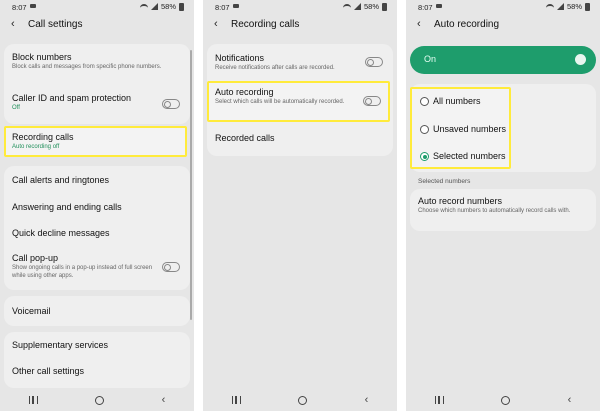 Image resolution: width=600 pixels, height=411 pixels. I want to click on radio-unsaved-numbers, so click(424, 129).